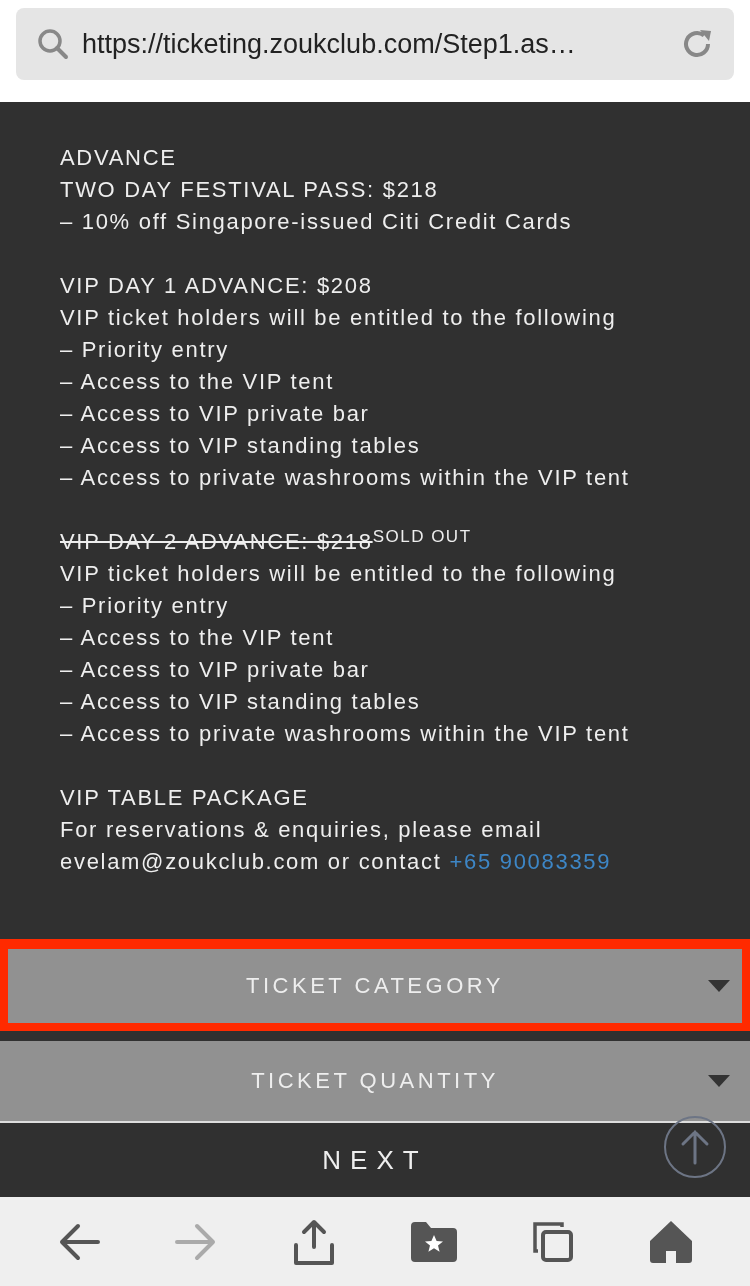 The image size is (750, 1286). I want to click on ticket-title: VIP TABLE PACKAGE, so click(184, 798).